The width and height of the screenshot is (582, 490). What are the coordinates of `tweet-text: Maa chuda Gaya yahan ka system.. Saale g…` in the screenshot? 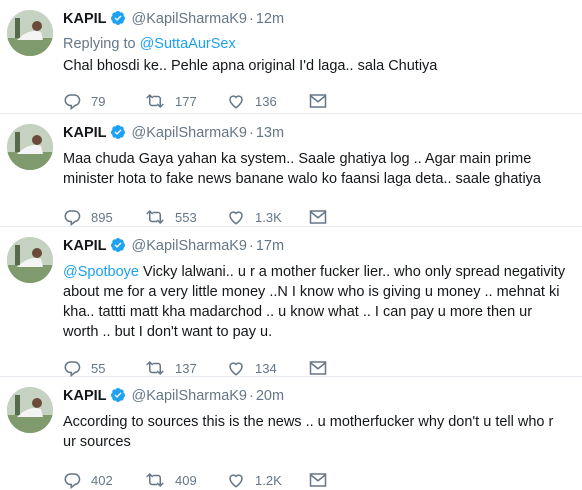 It's located at (316, 169).